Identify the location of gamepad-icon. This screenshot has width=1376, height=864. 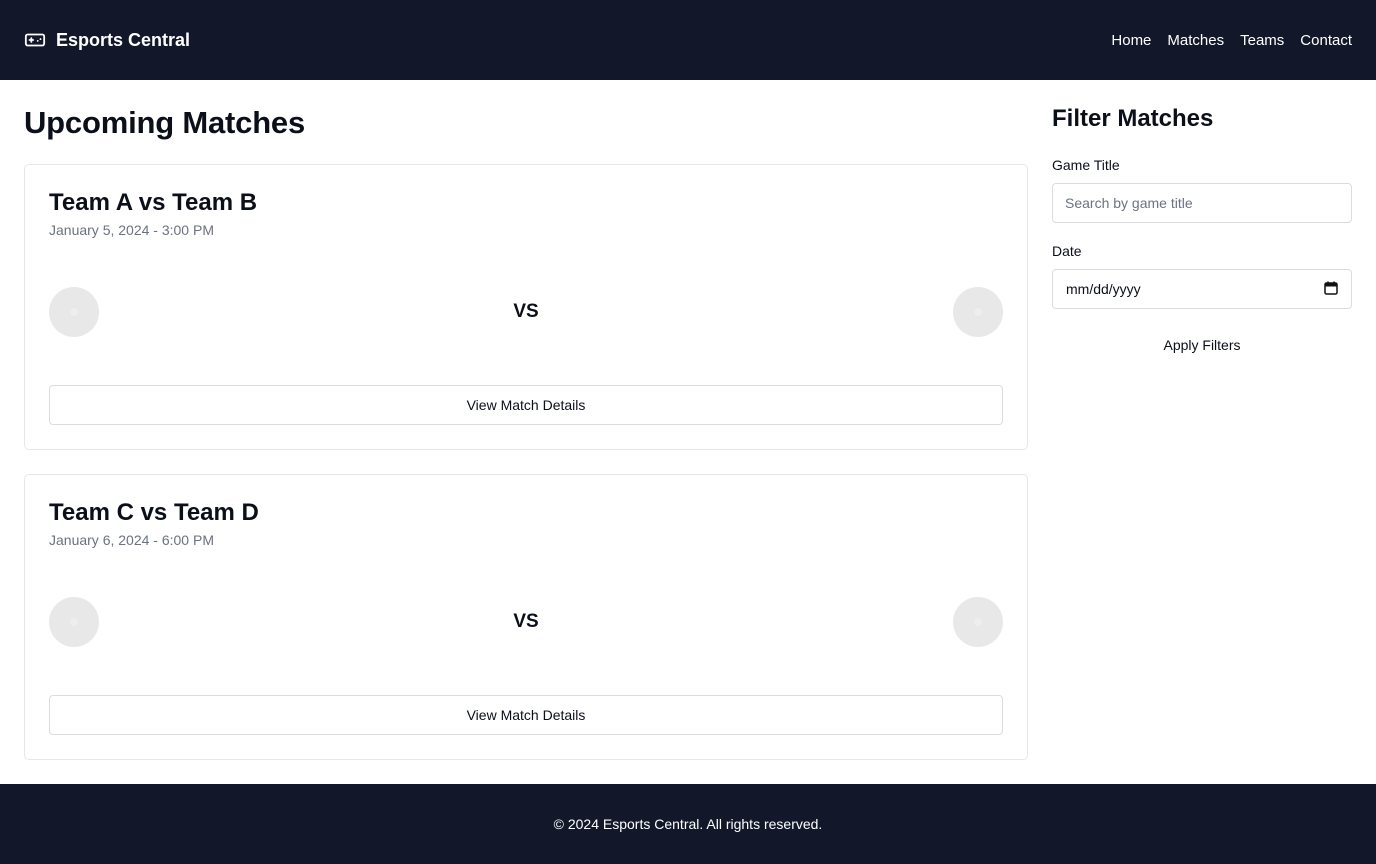
(35, 40).